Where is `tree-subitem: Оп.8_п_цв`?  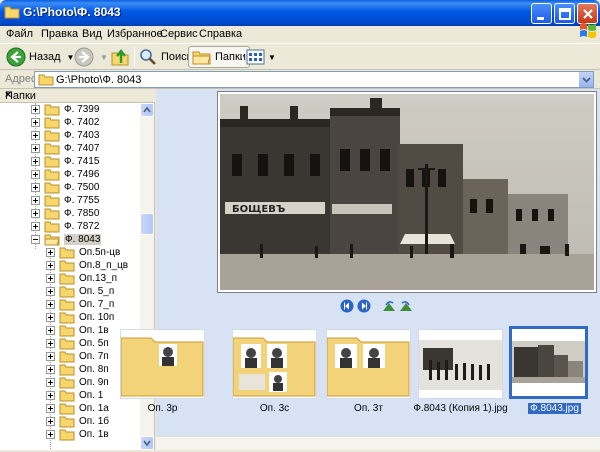
tree-subitem: Оп.8_п_цв is located at coordinates (87, 265).